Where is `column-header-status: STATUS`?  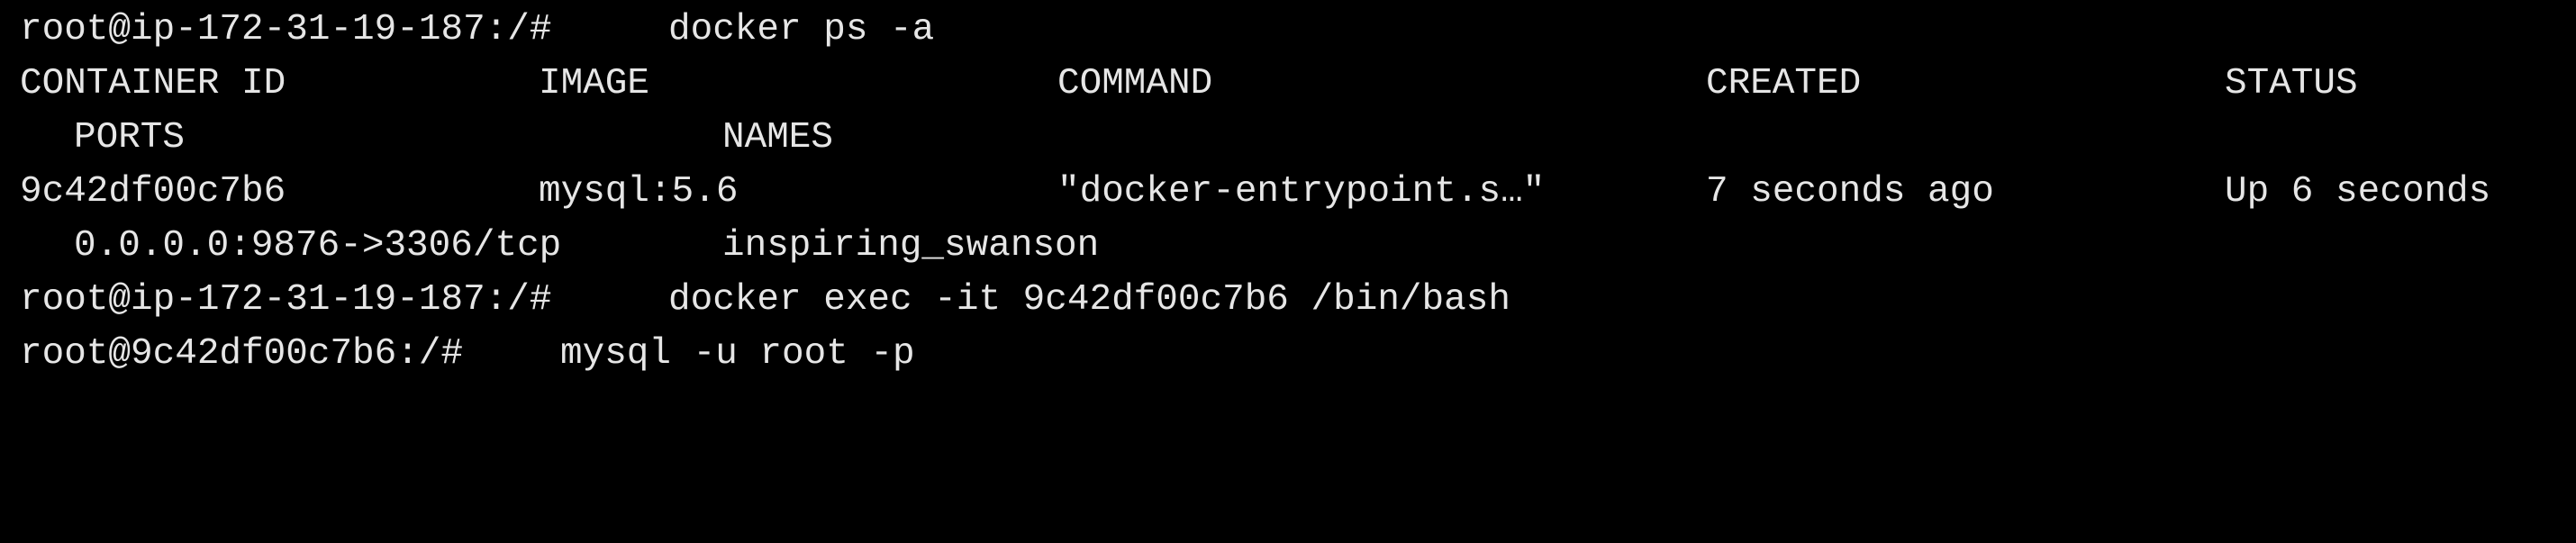 column-header-status: STATUS is located at coordinates (2291, 83).